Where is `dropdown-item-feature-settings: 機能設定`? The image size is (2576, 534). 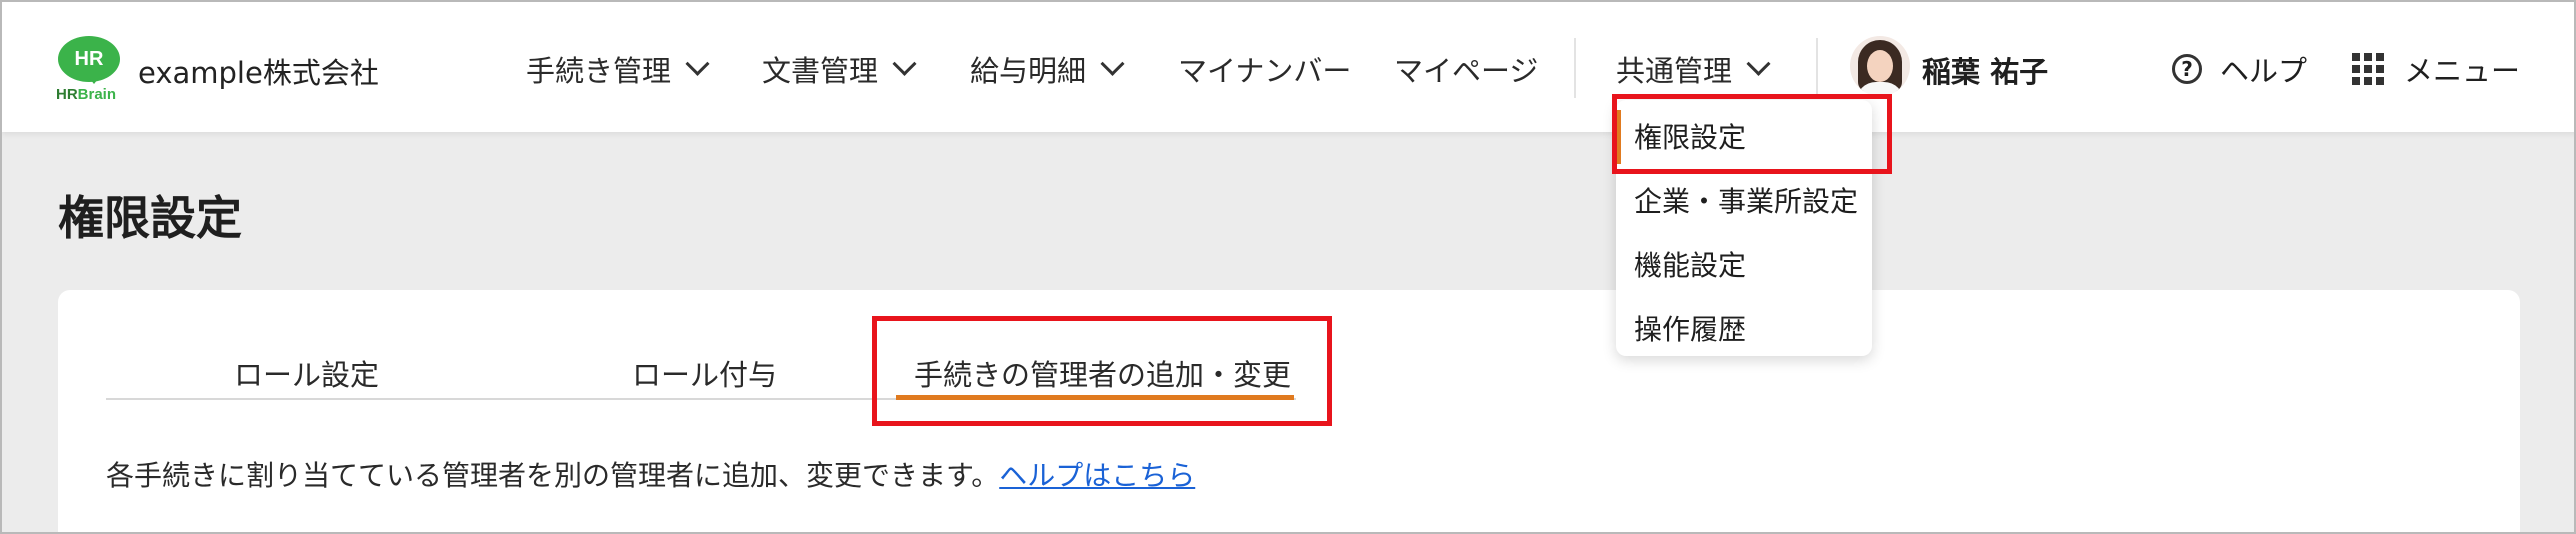
dropdown-item-feature-settings: 機能設定 is located at coordinates (1690, 264).